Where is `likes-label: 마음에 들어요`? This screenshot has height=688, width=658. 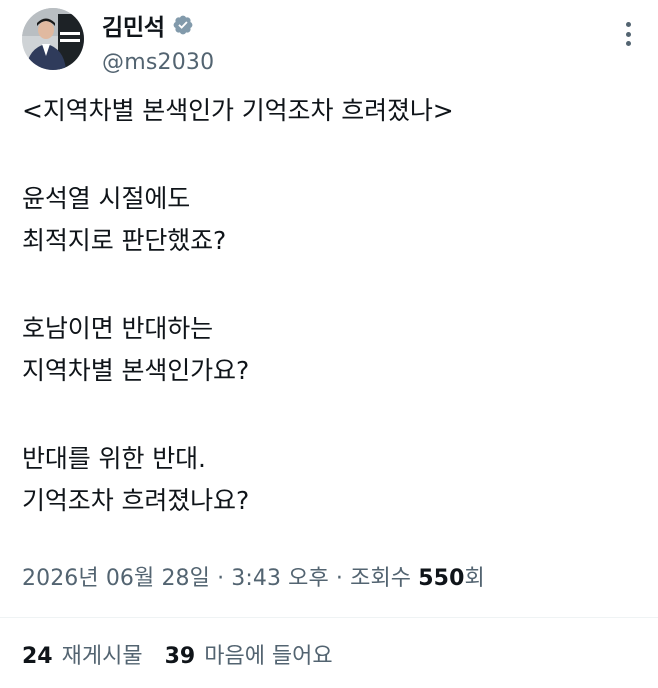 likes-label: 마음에 들어요 is located at coordinates (268, 656).